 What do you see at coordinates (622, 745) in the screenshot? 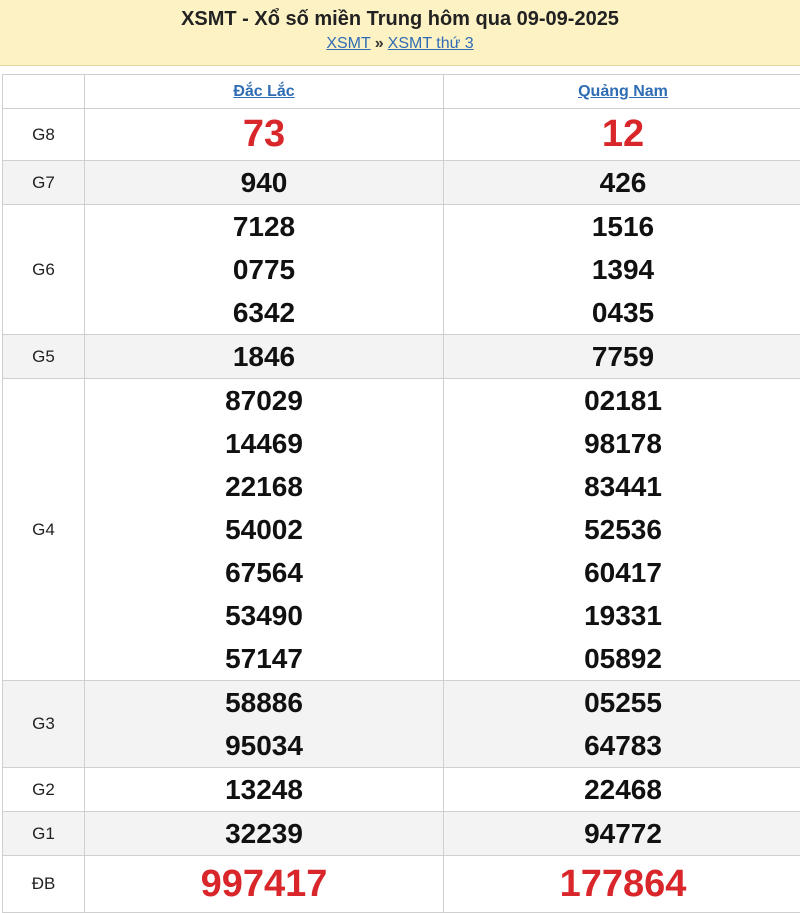
I see `lottery-number: 64783` at bounding box center [622, 745].